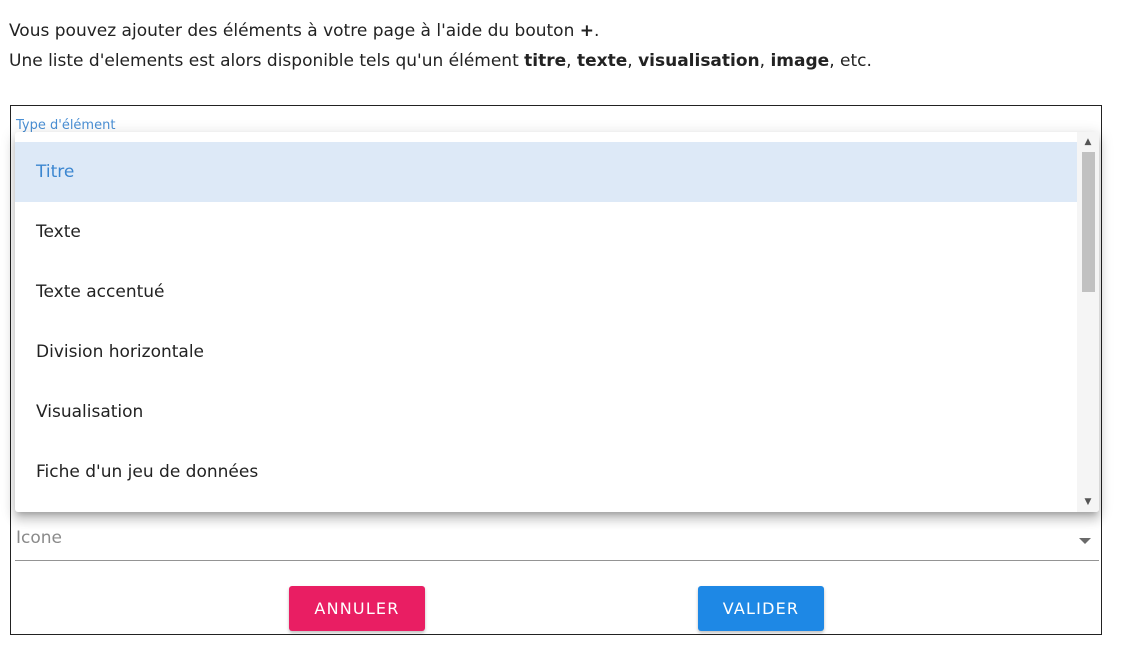  I want to click on intro-line1-end: ., so click(597, 31).